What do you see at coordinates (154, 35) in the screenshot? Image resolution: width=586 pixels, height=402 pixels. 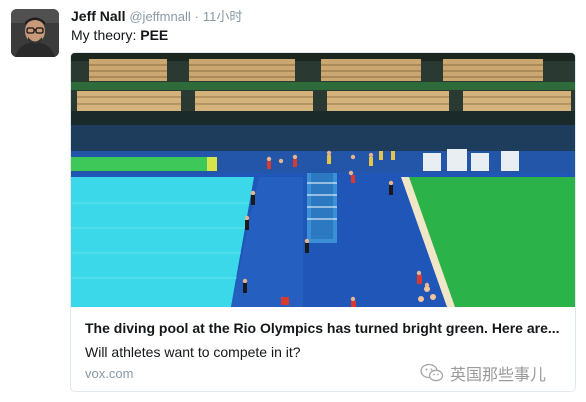 I see `tweet-text-emphasis: PEE` at bounding box center [154, 35].